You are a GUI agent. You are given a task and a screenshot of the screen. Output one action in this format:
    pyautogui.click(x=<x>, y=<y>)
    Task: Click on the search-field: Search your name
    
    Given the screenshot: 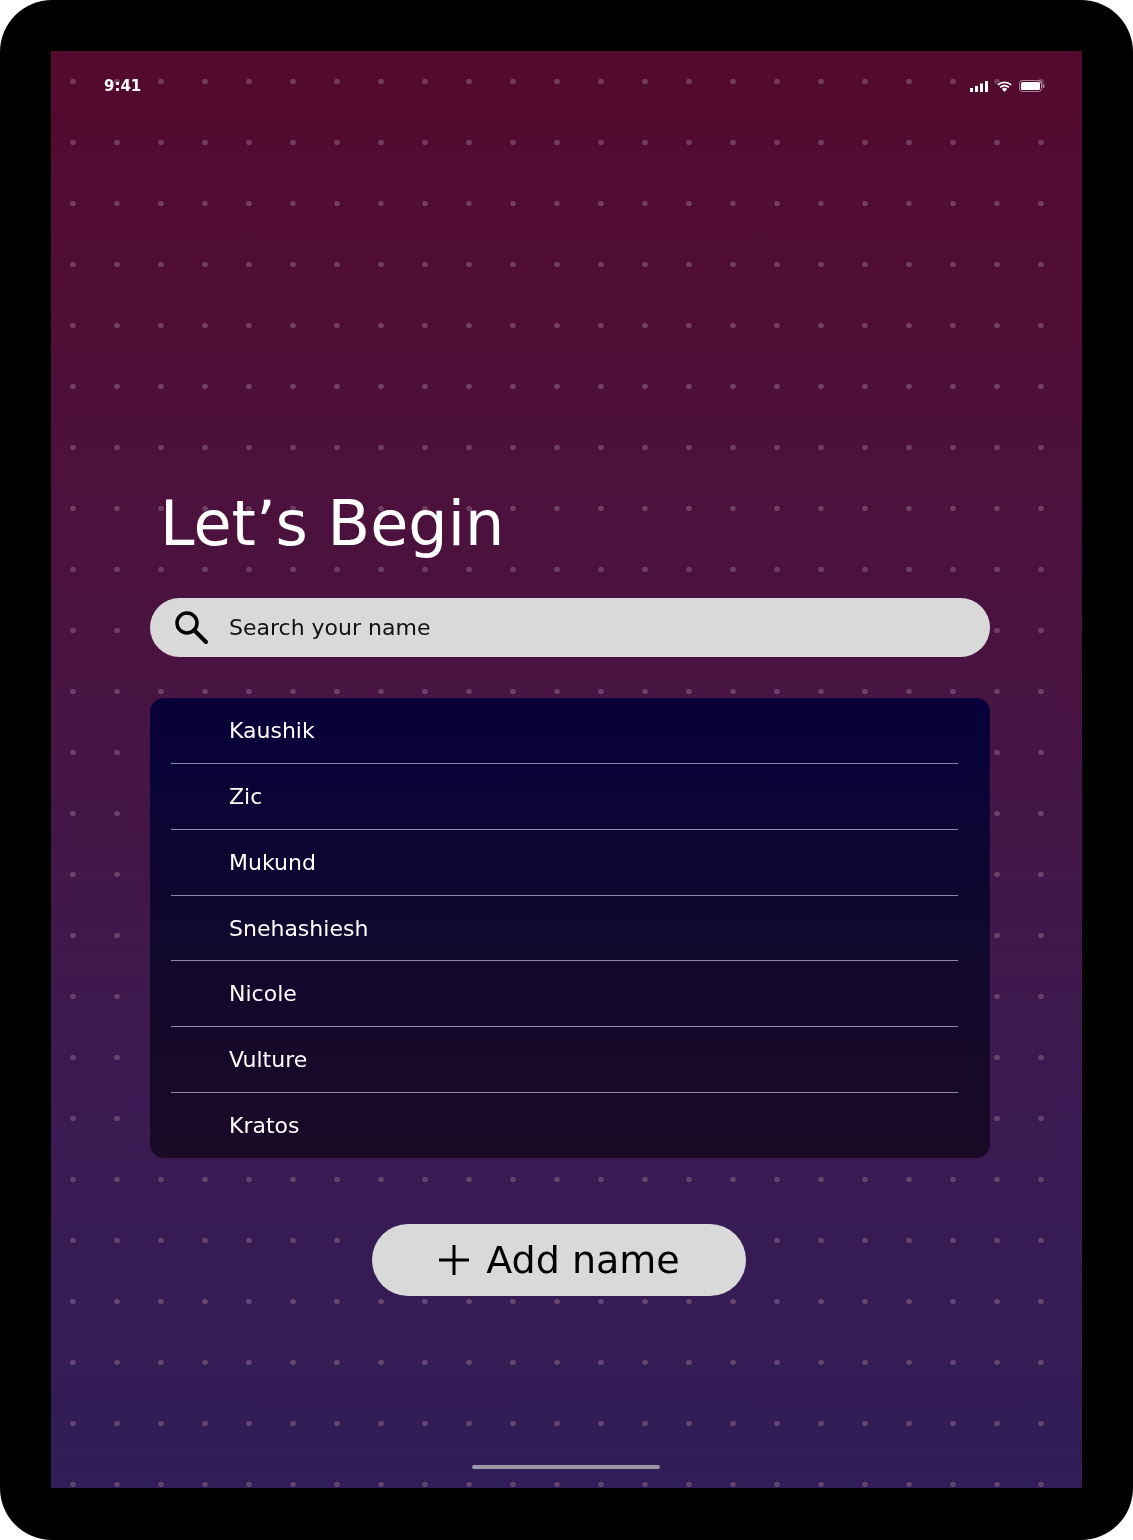 What is the action you would take?
    pyautogui.click(x=570, y=627)
    